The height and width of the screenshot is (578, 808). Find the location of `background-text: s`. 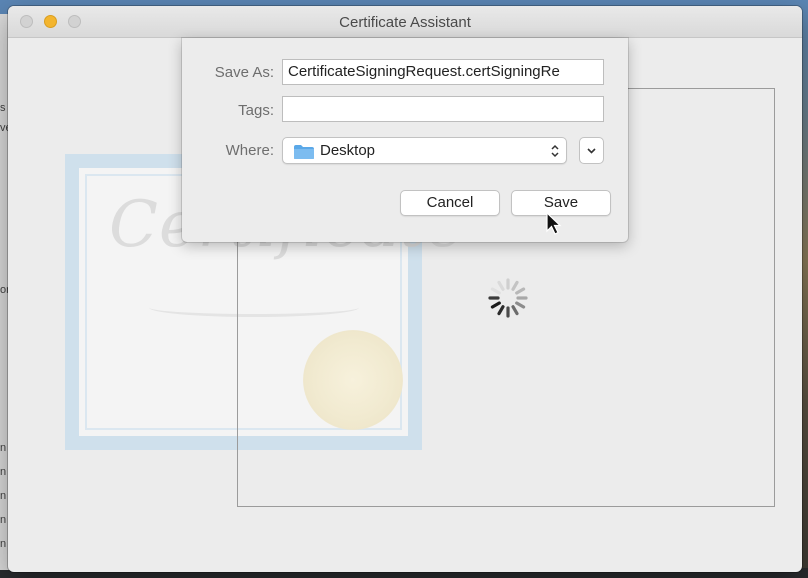

background-text: s is located at coordinates (3, 108).